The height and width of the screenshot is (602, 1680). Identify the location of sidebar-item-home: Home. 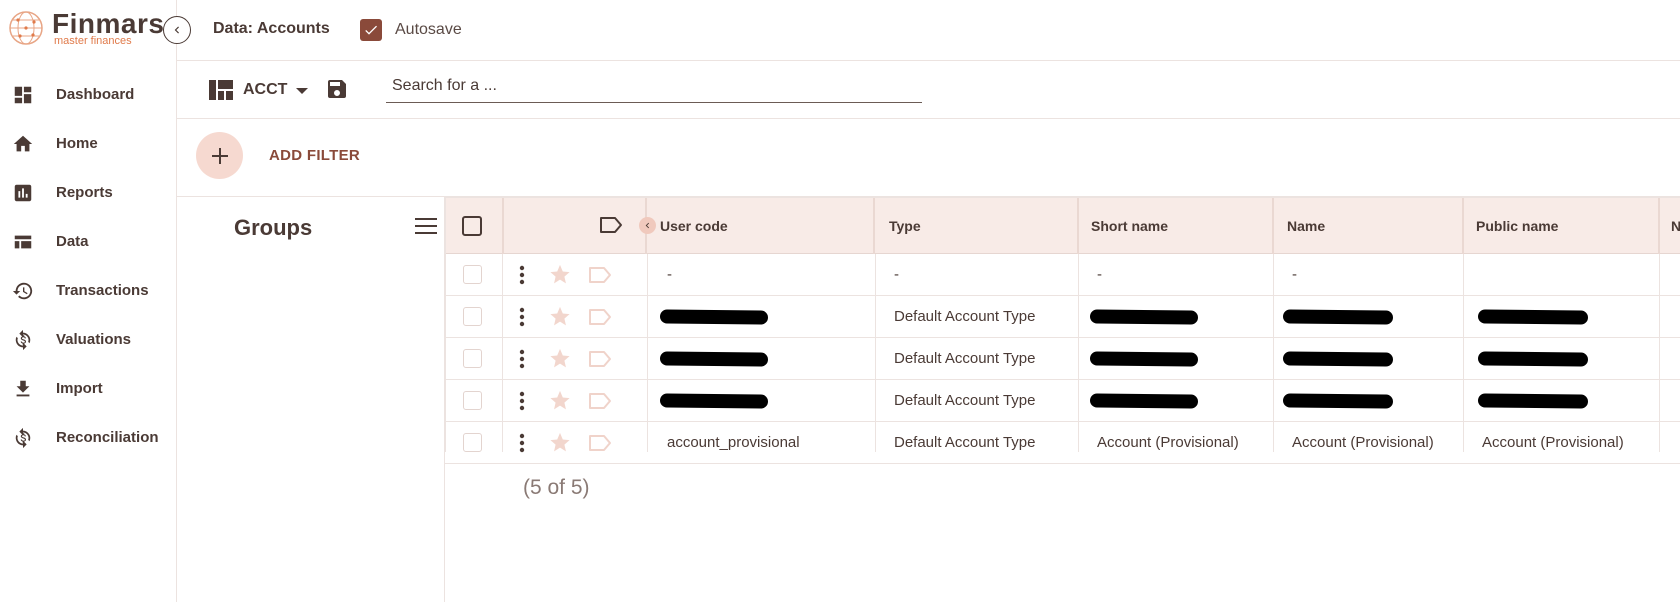
(88, 143).